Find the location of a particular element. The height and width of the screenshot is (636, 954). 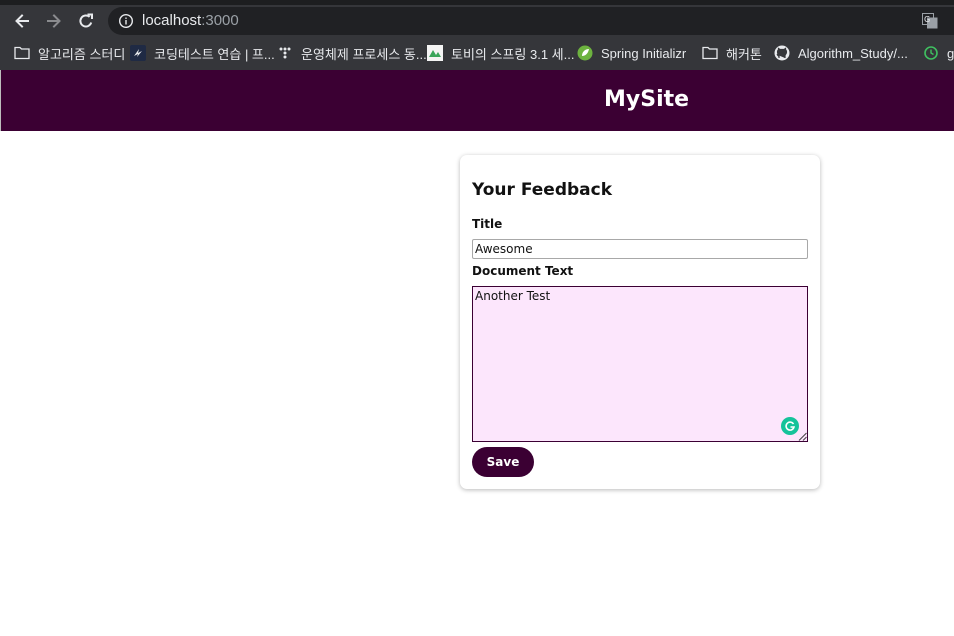

translate-icon: G is located at coordinates (930, 21).